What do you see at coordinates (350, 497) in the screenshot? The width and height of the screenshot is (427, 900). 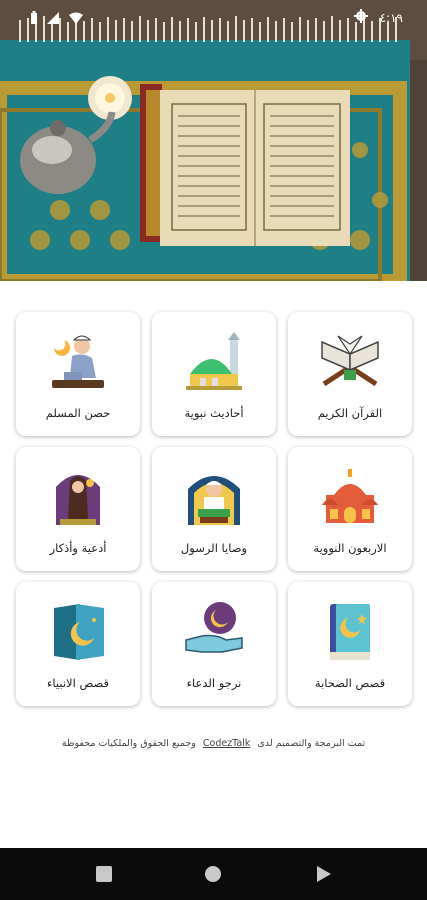 I see `domes-mosque-icon` at bounding box center [350, 497].